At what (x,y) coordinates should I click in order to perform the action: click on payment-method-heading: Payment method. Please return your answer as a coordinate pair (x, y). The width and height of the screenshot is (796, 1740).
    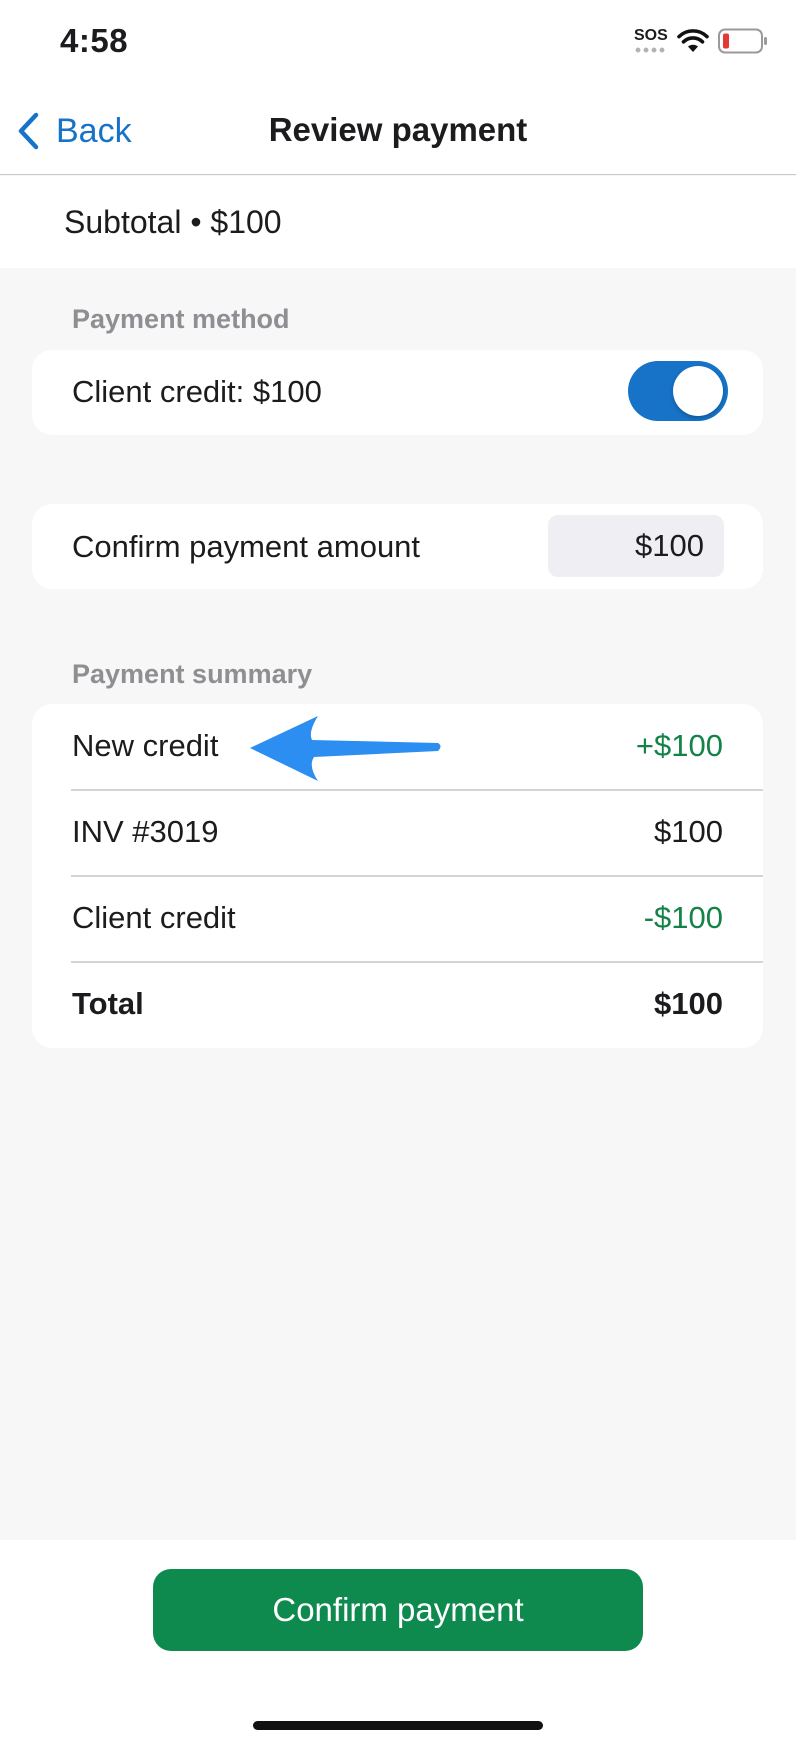
    Looking at the image, I should click on (181, 319).